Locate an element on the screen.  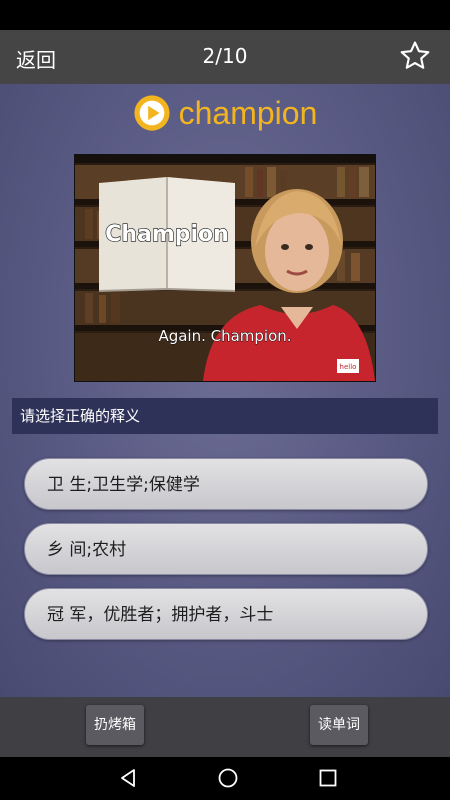
back-button: 返回 is located at coordinates (36, 58).